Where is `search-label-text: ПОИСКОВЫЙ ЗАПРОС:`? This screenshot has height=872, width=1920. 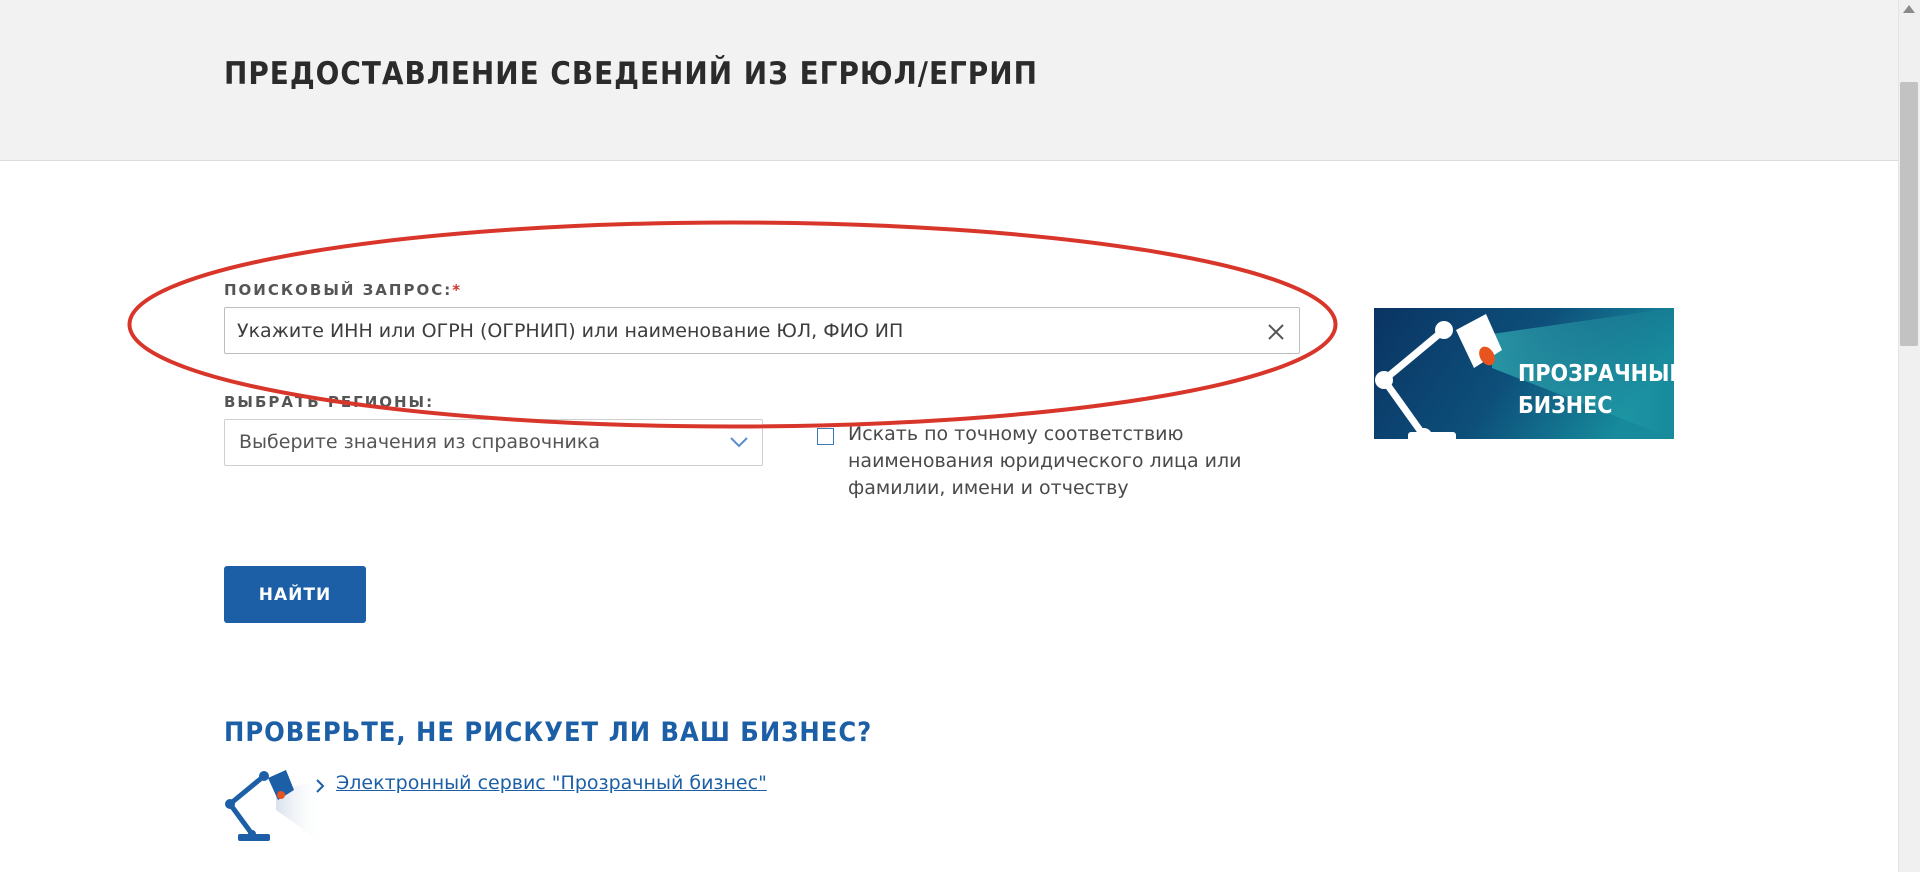
search-label-text: ПОИСКОВЫЙ ЗАПРОС: is located at coordinates (338, 290).